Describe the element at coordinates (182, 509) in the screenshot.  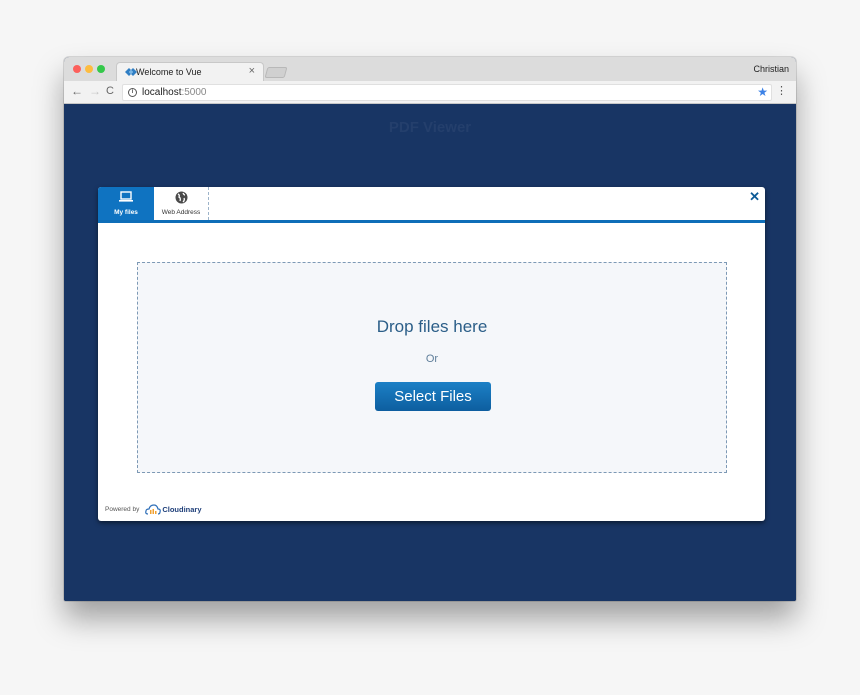
I see `cloudinary-brand: Cloudinary` at that location.